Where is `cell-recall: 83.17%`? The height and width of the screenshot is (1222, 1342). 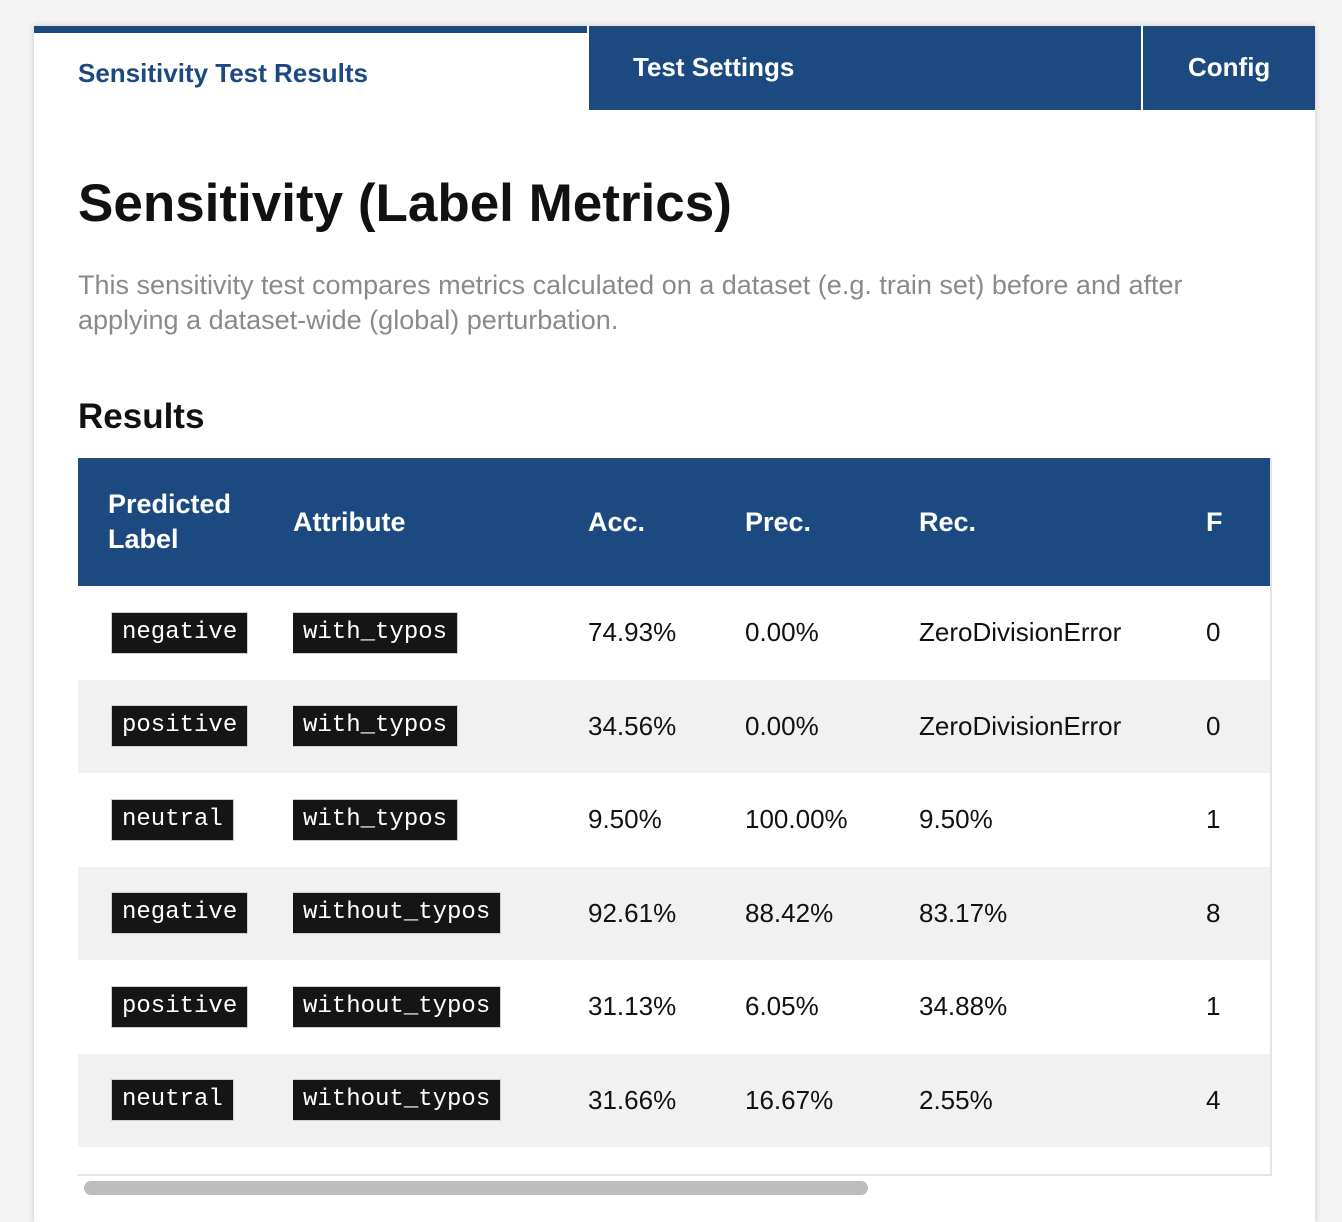
cell-recall: 83.17% is located at coordinates (963, 912).